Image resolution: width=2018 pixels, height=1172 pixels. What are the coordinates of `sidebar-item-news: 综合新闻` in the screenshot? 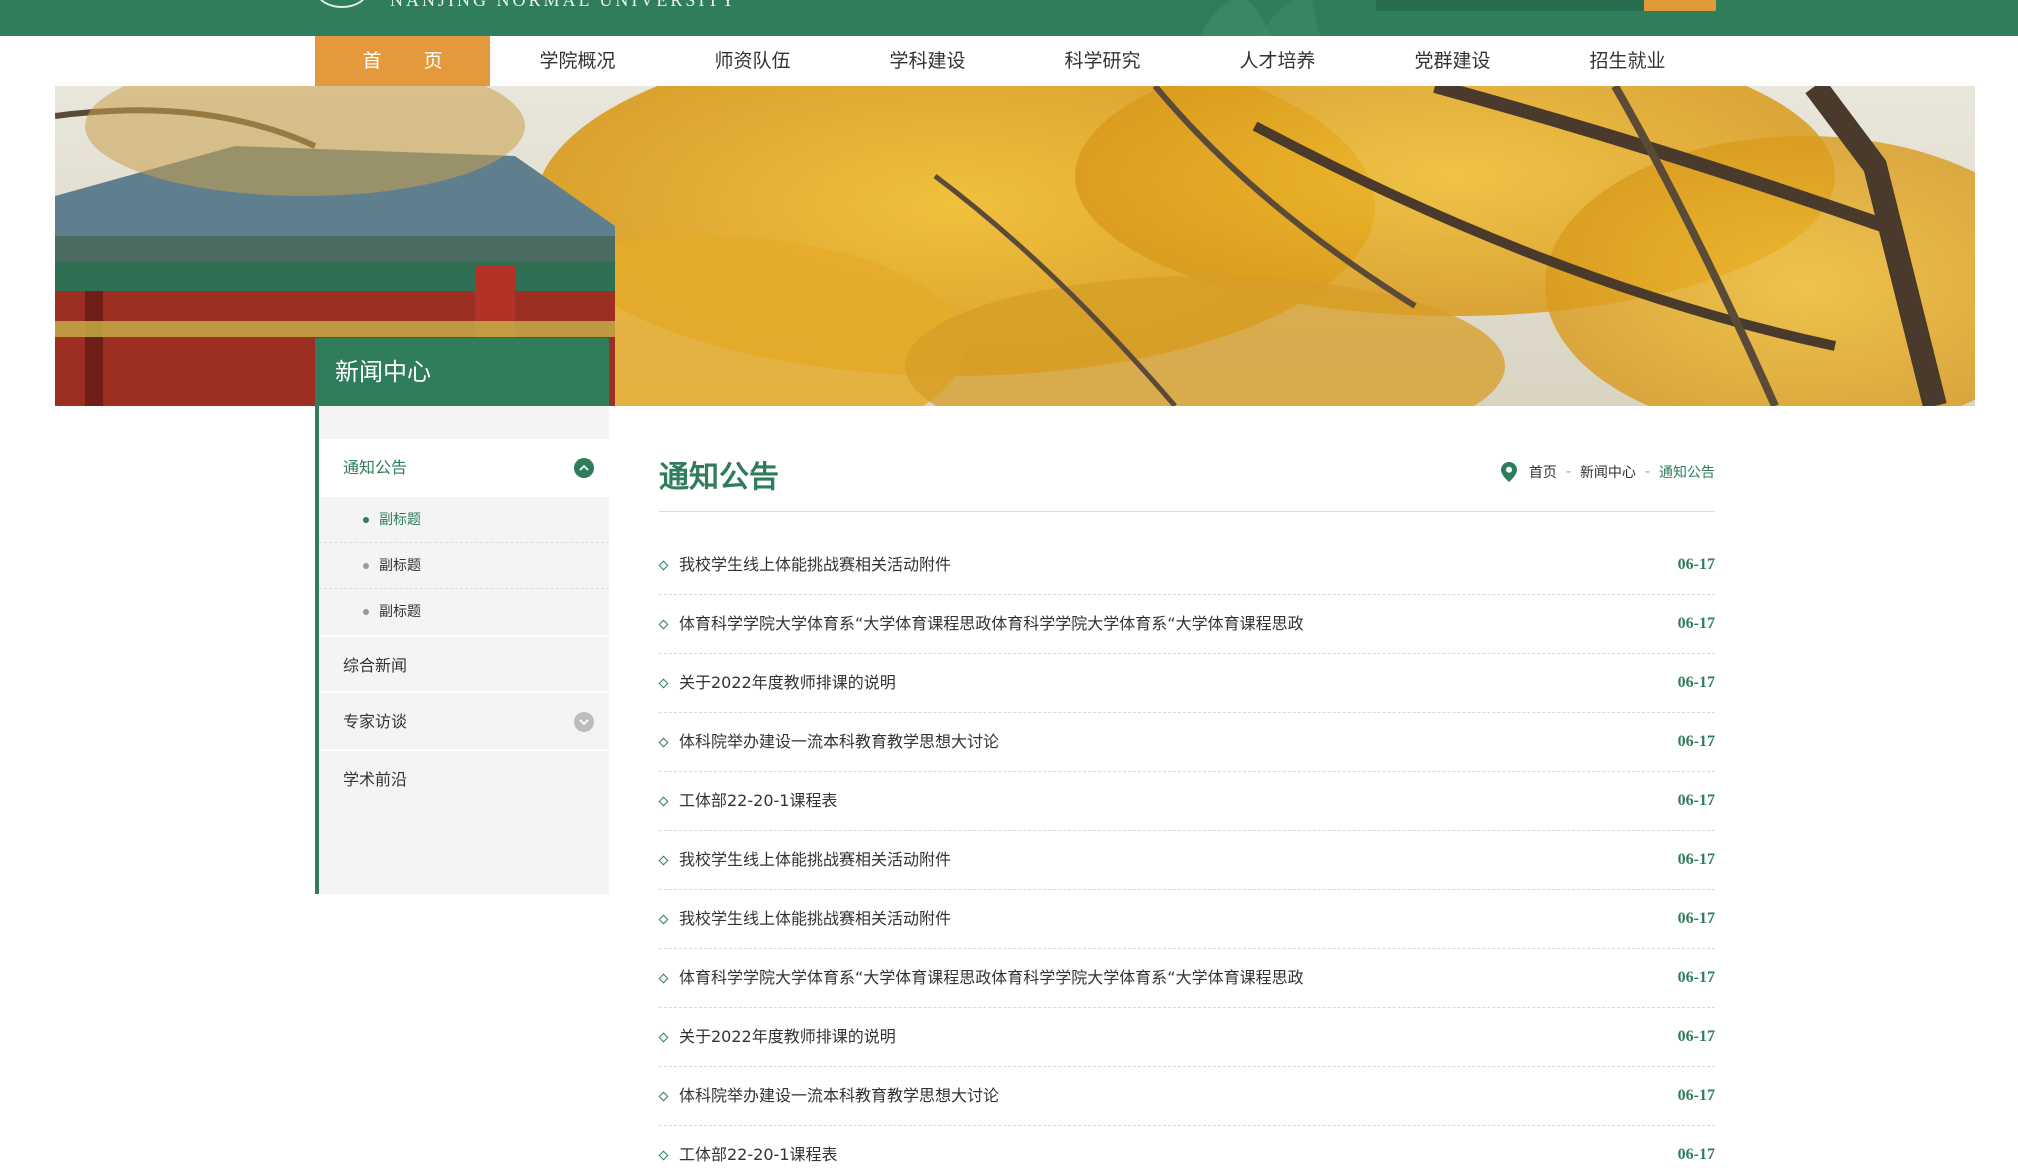 It's located at (464, 664).